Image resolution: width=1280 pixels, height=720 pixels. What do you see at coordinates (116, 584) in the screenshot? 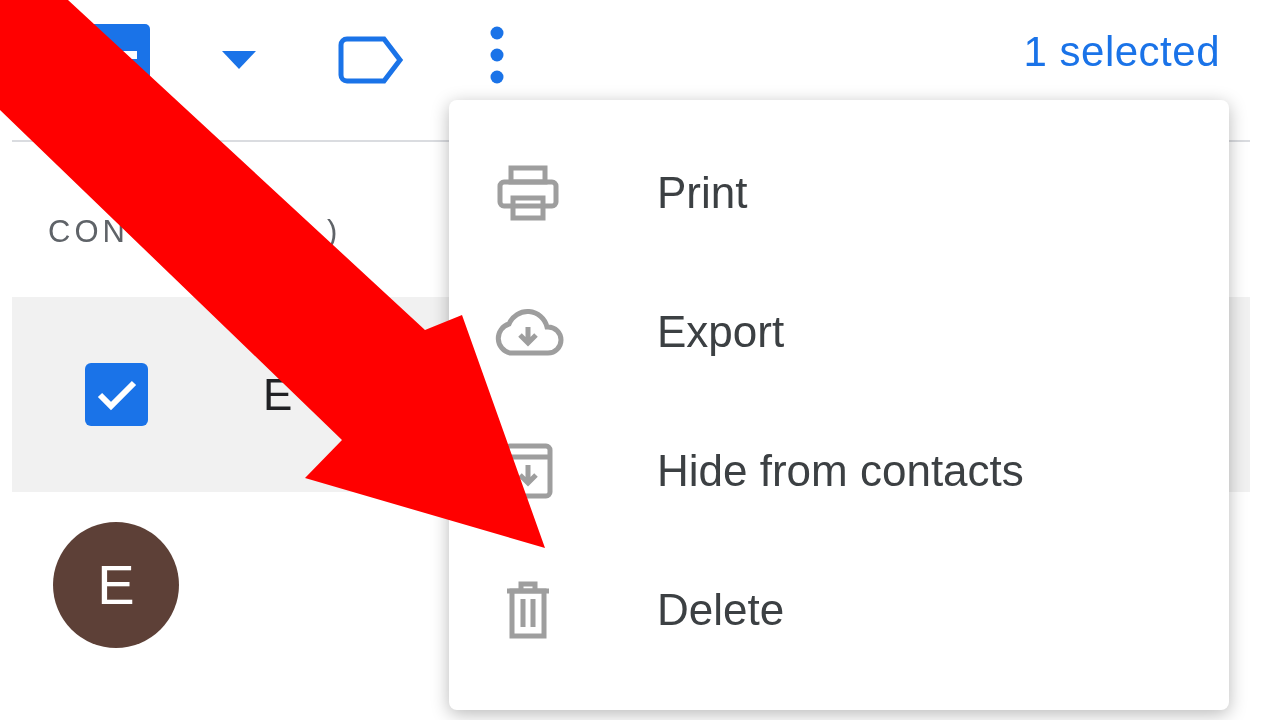
I see `avatar: E` at bounding box center [116, 584].